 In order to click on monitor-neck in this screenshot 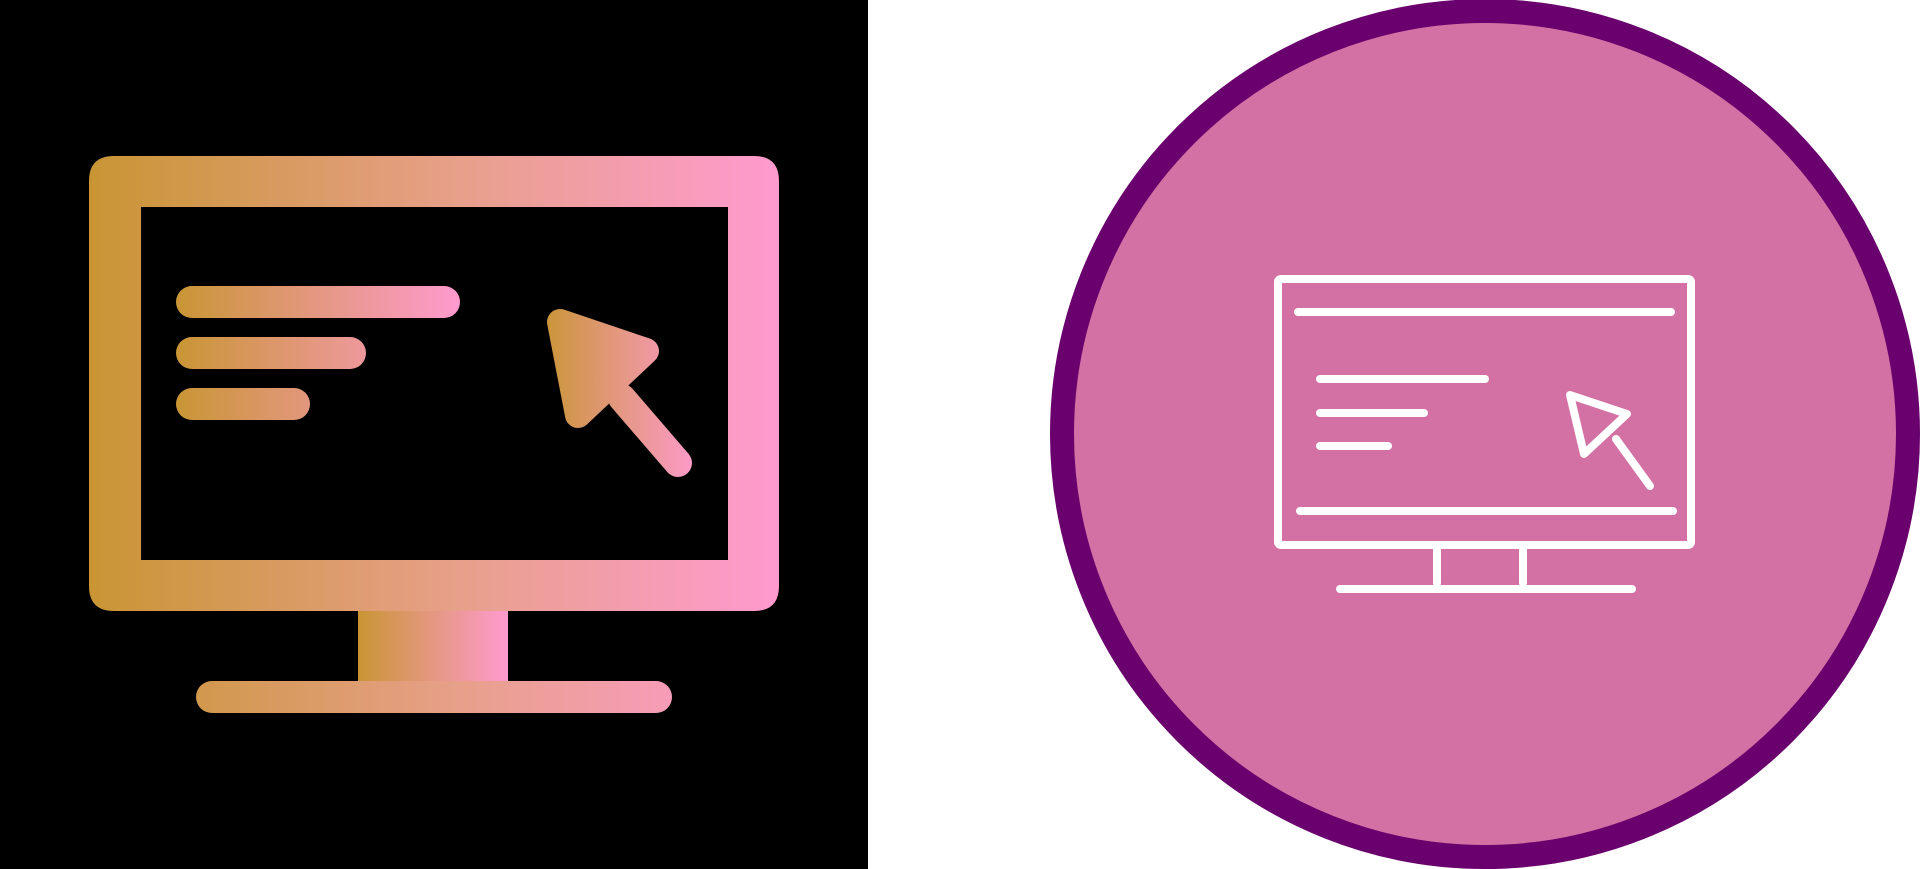, I will do `click(433, 647)`.